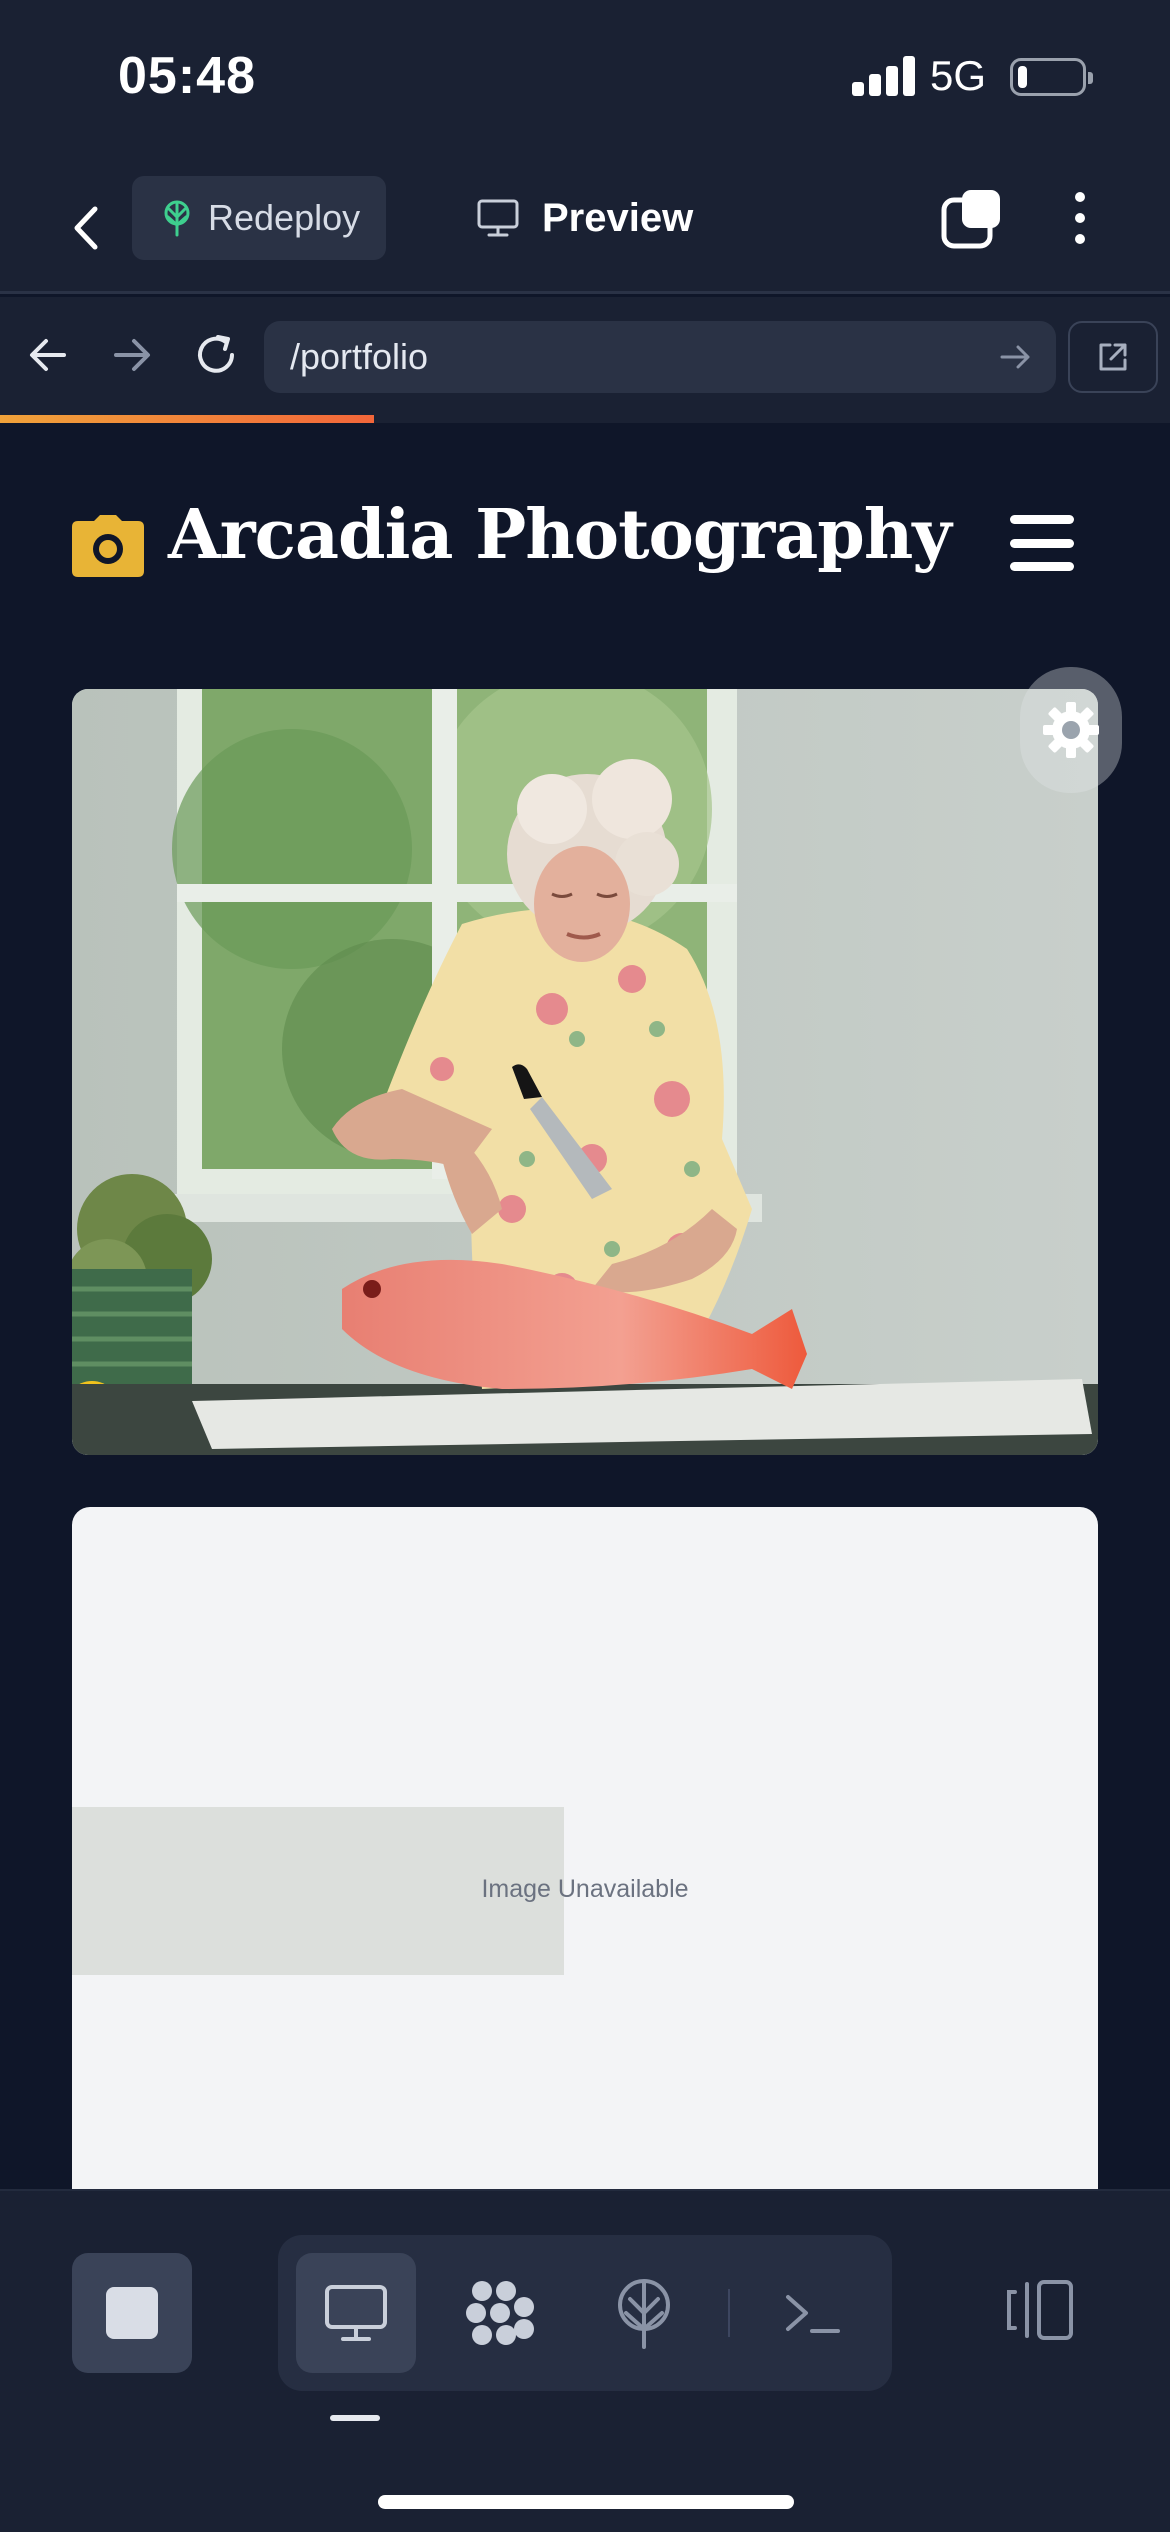 The width and height of the screenshot is (1170, 2532). What do you see at coordinates (1042, 543) in the screenshot?
I see `menu-button` at bounding box center [1042, 543].